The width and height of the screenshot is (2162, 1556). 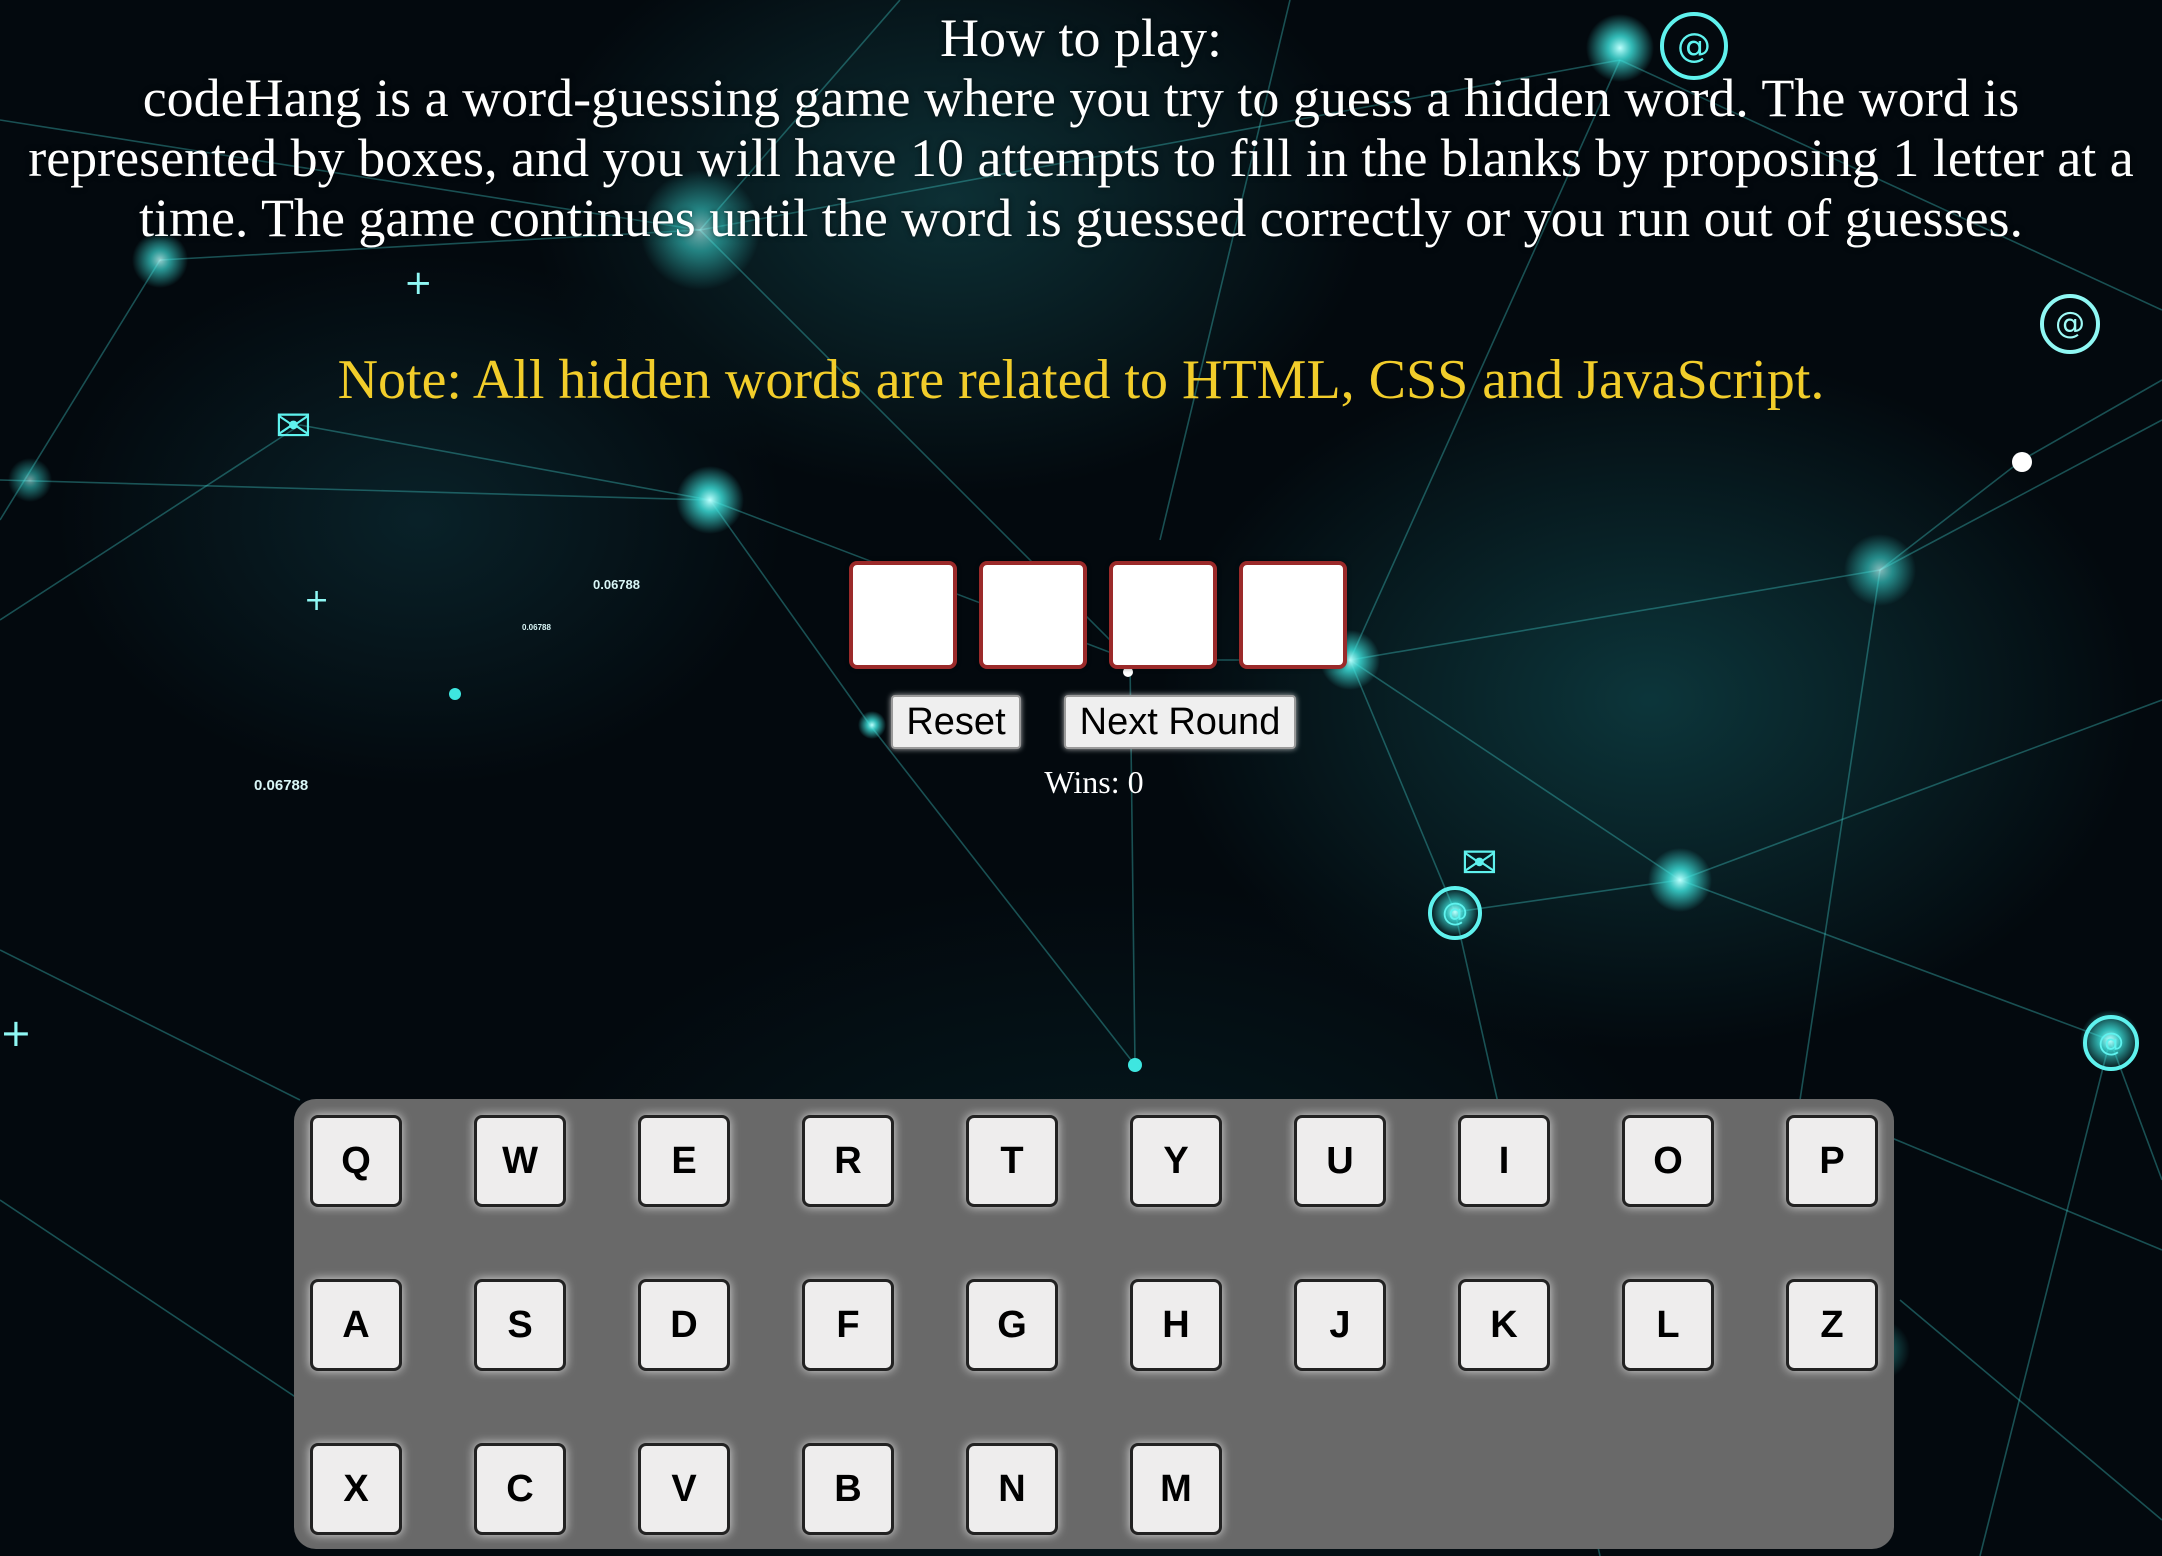 What do you see at coordinates (1340, 1325) in the screenshot?
I see `key-j: J` at bounding box center [1340, 1325].